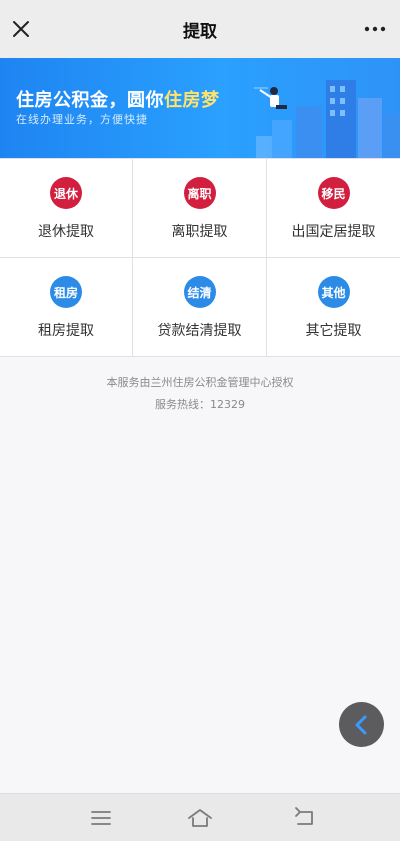  I want to click on banner-slogan-main: 住房公积金，圆你, so click(90, 100).